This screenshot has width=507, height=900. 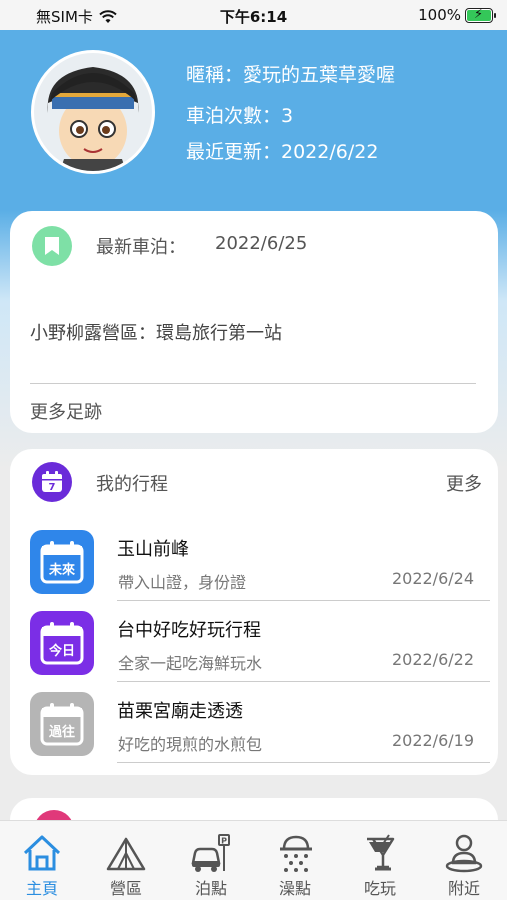 What do you see at coordinates (52, 246) in the screenshot?
I see `bookmark-icon` at bounding box center [52, 246].